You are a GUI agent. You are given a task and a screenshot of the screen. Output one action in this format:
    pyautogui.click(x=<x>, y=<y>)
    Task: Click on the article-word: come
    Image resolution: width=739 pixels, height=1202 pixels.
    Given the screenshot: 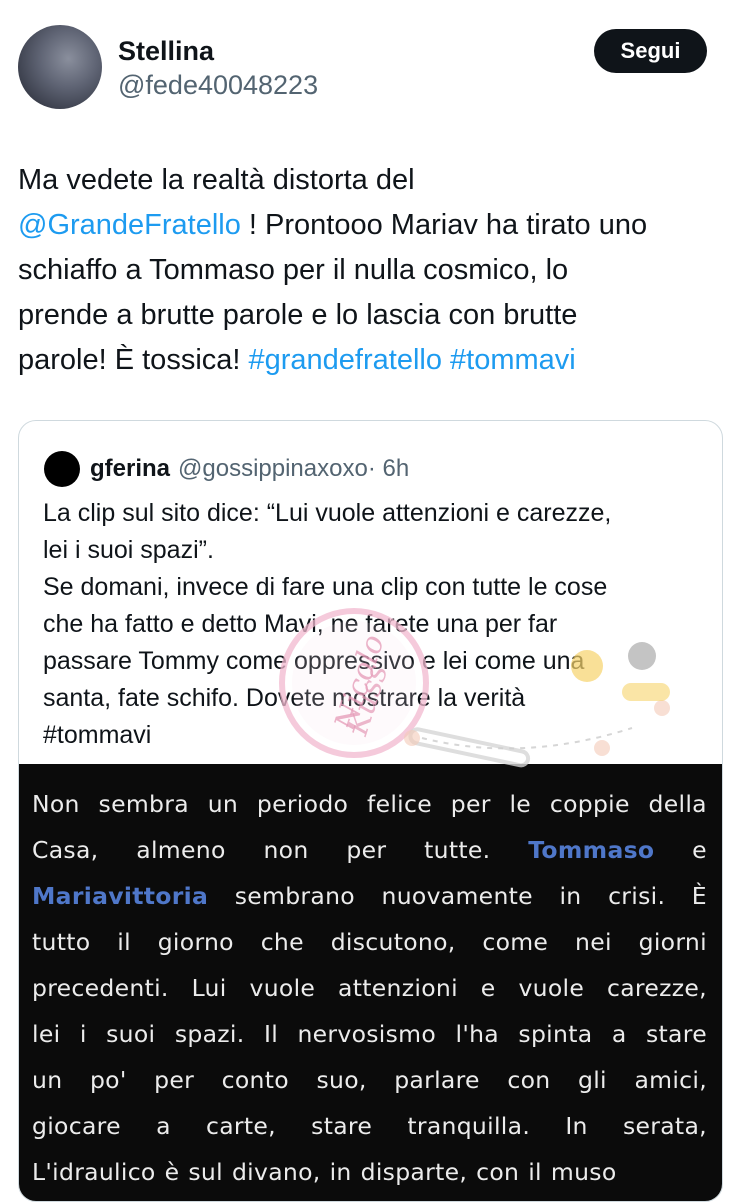 What is the action you would take?
    pyautogui.click(x=515, y=942)
    